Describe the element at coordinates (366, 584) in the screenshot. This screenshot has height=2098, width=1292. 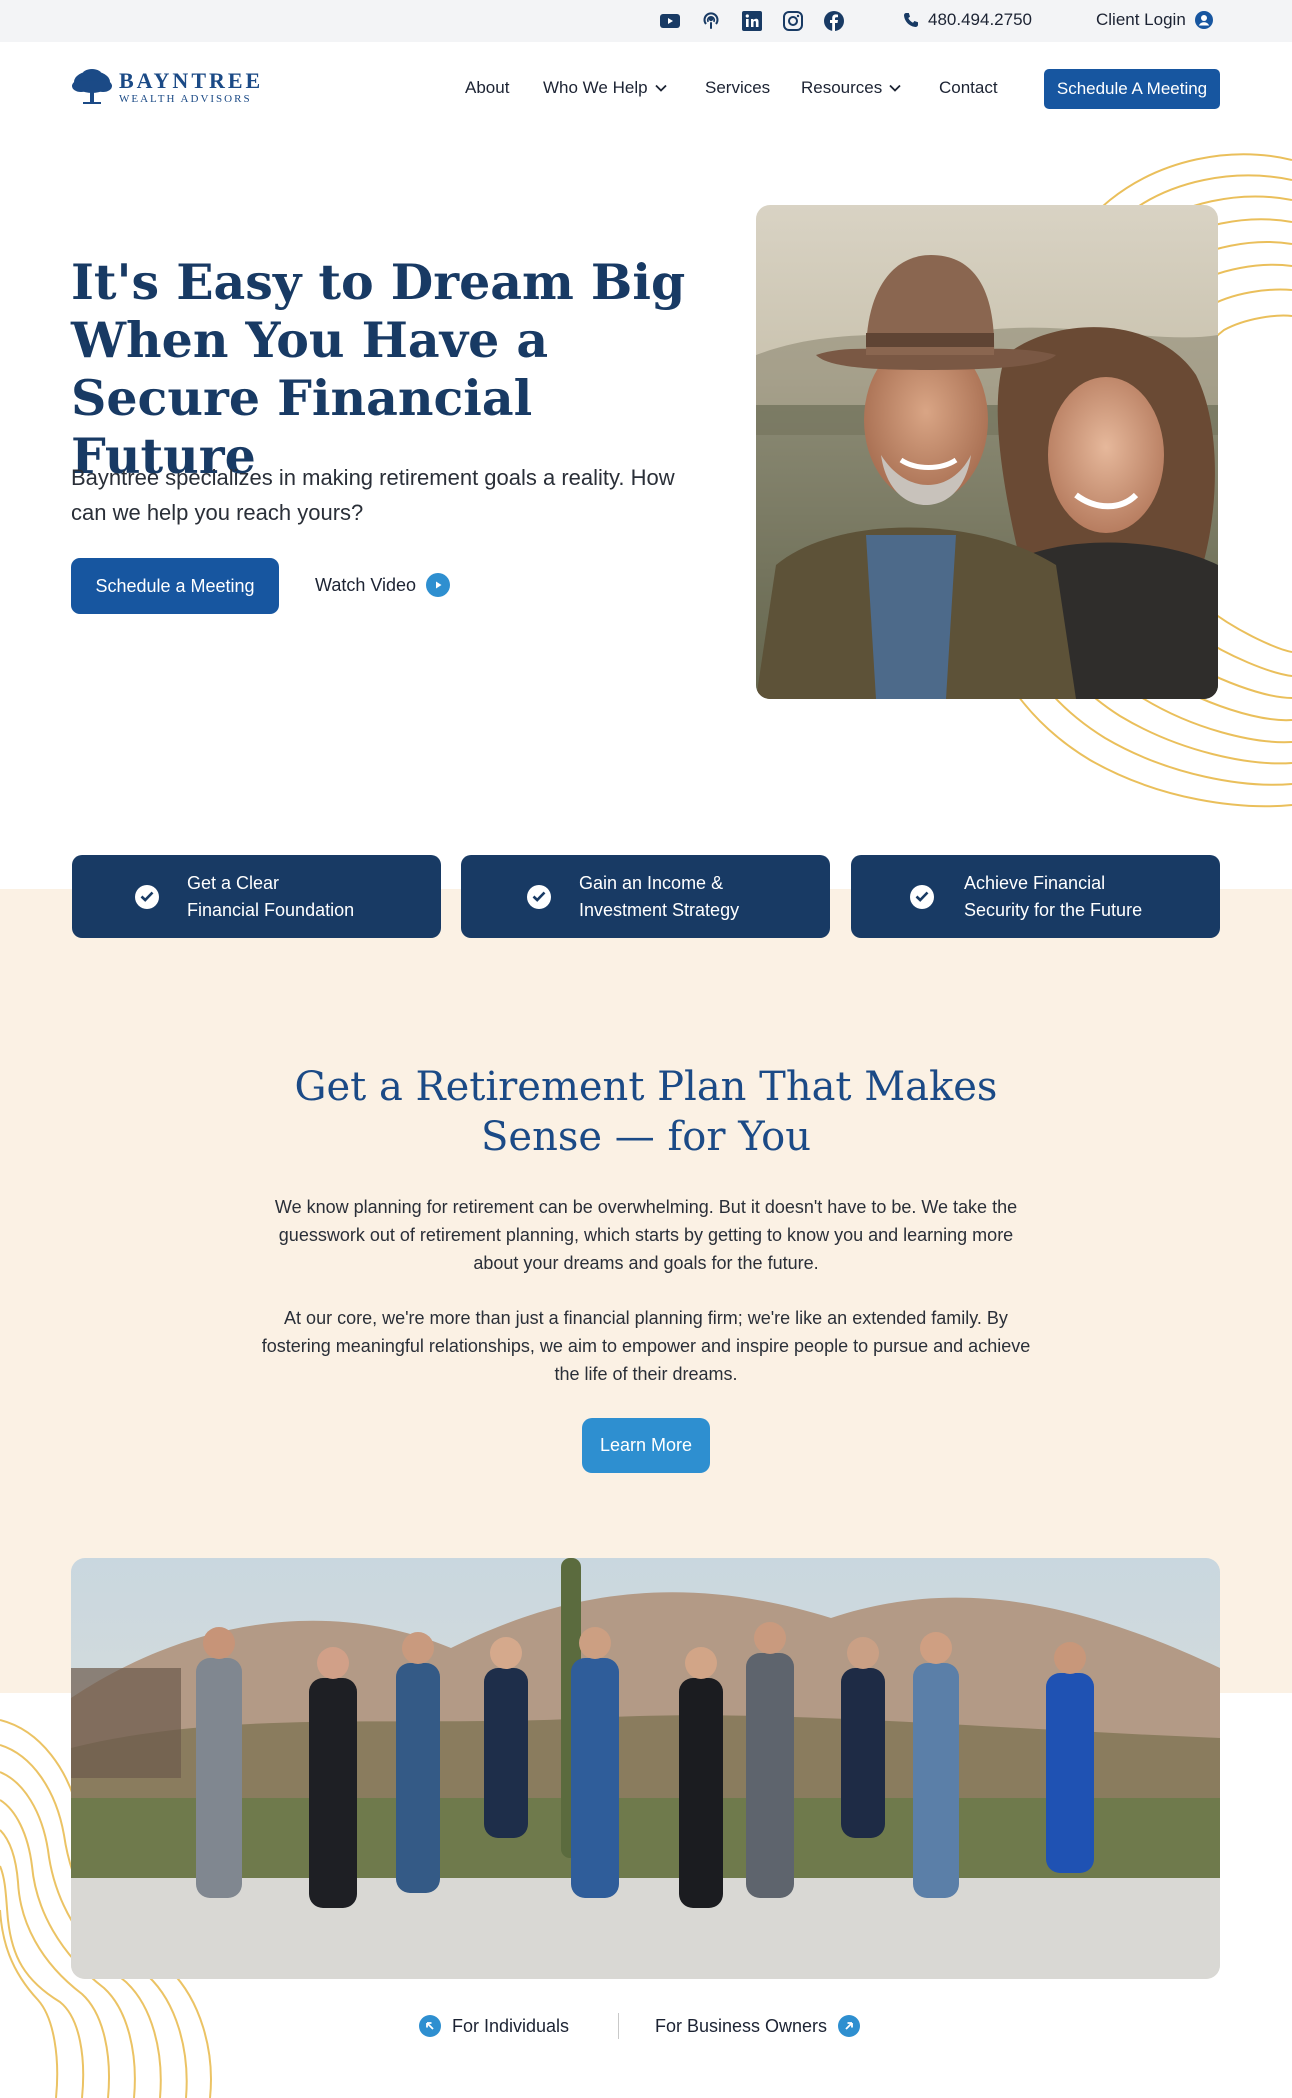
I see `watch-video-label: Watch Video` at that location.